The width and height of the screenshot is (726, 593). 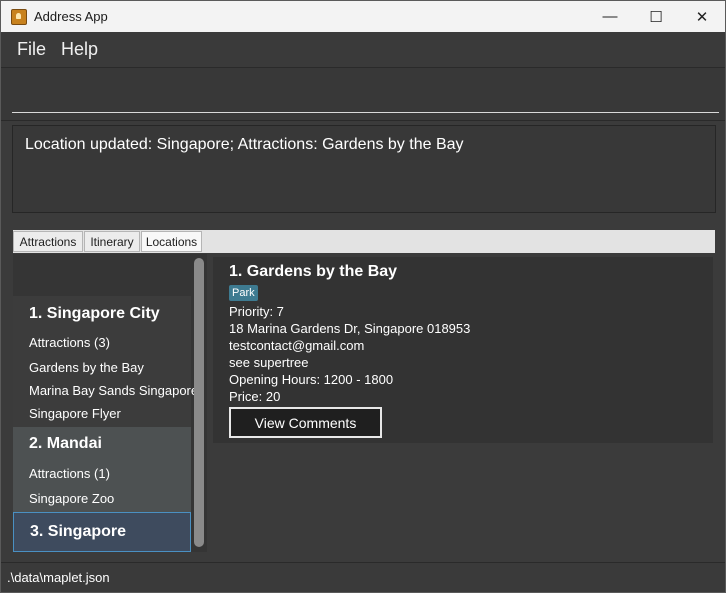 I want to click on tab-itinerary: Itinerary, so click(x=112, y=241).